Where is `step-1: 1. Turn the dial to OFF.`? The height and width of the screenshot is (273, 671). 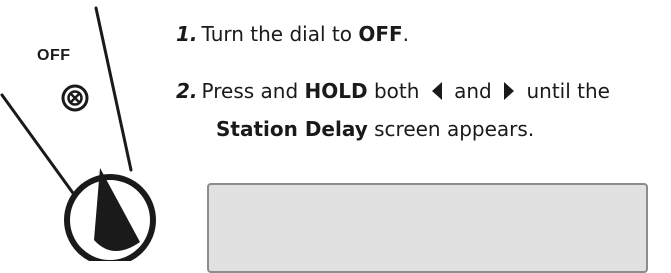 step-1: 1. Turn the dial to OFF. is located at coordinates (292, 34).